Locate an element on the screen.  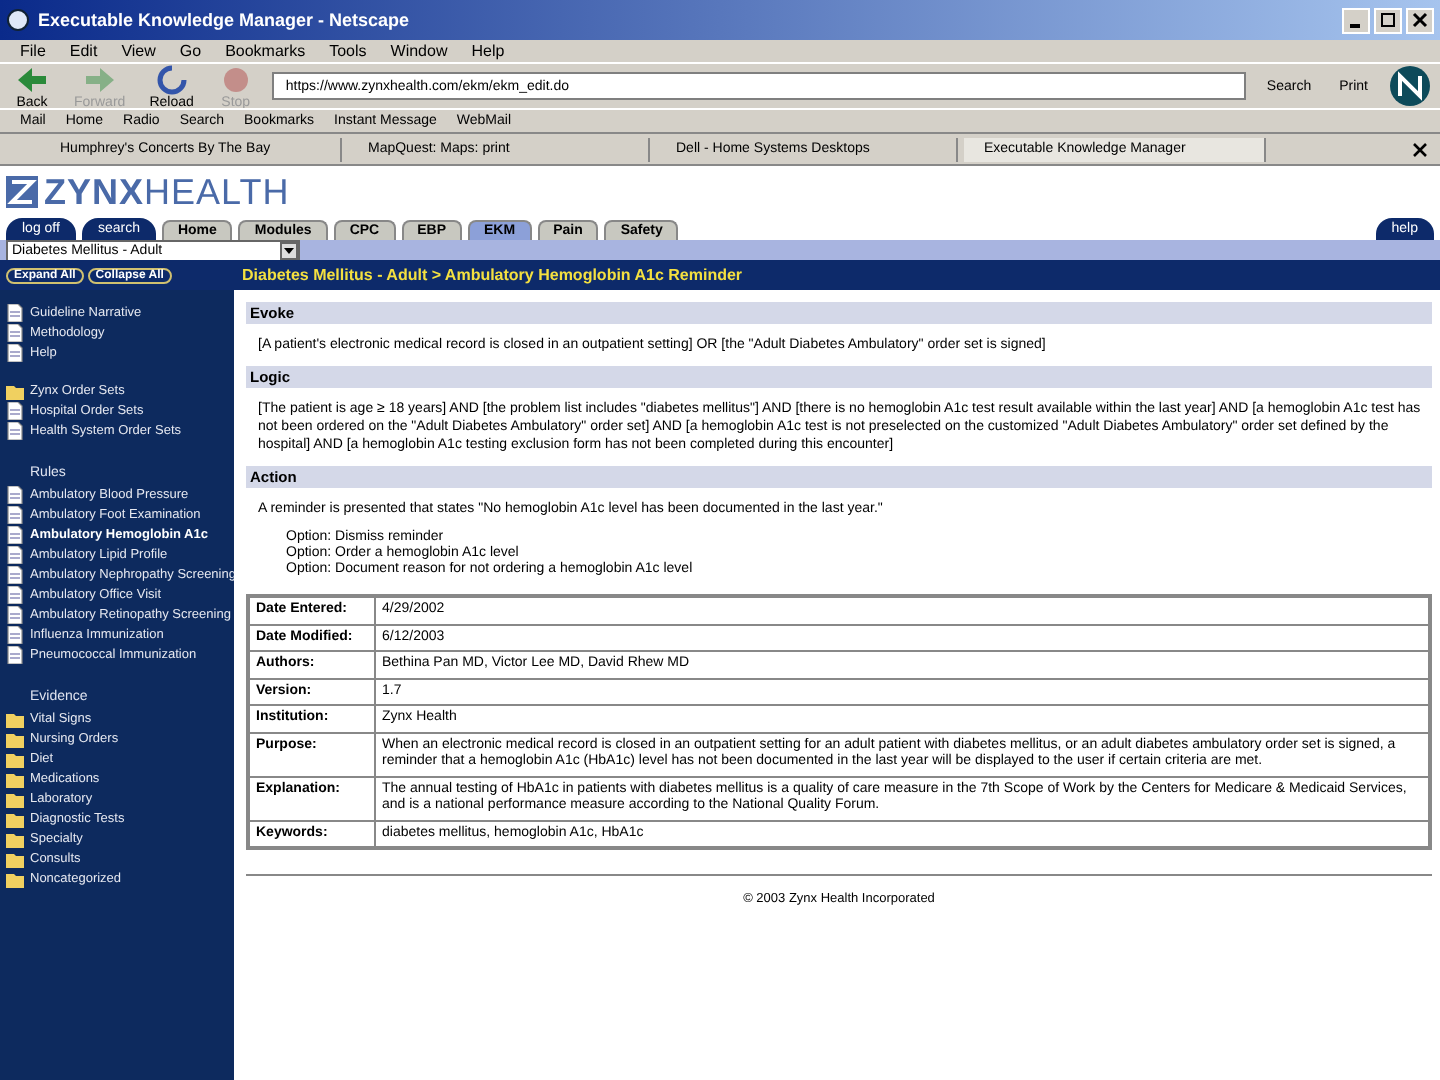
menu-item: Tools is located at coordinates (348, 51).